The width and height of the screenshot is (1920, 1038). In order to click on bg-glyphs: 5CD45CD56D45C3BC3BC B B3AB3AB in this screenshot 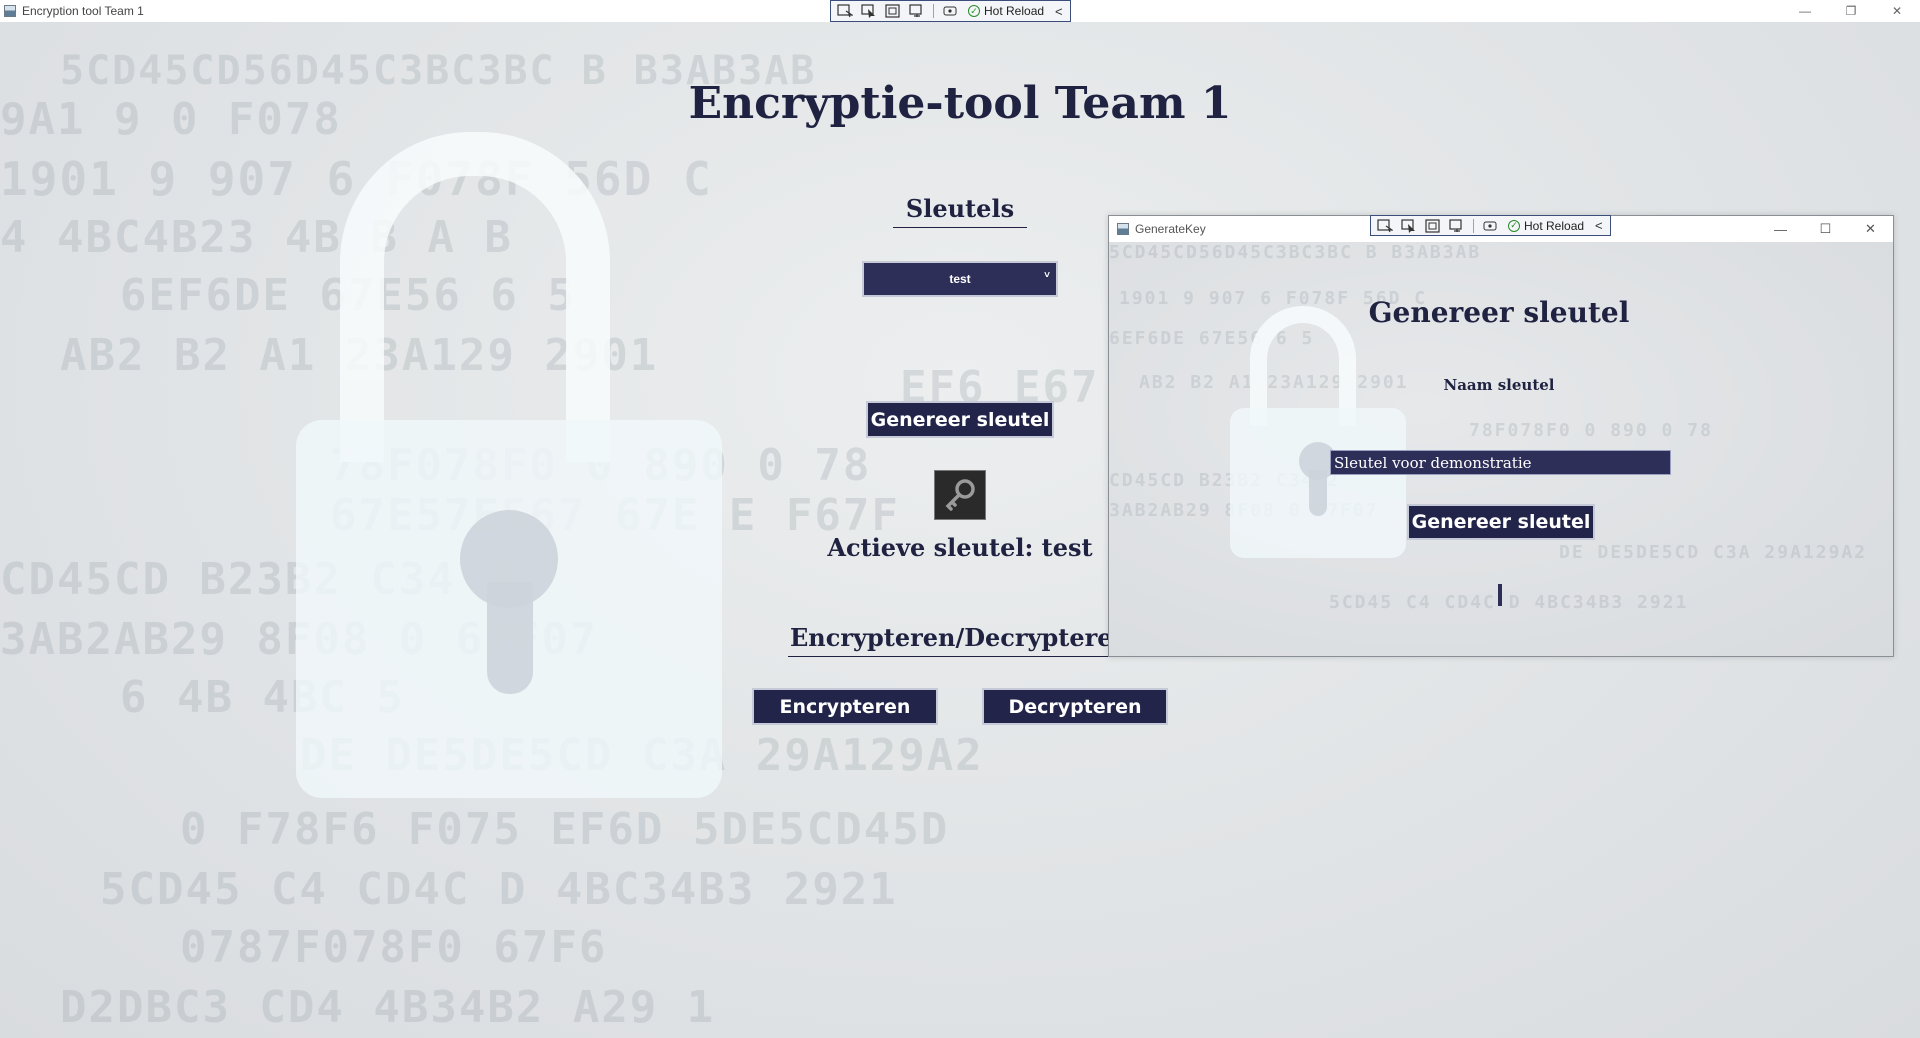, I will do `click(1295, 252)`.